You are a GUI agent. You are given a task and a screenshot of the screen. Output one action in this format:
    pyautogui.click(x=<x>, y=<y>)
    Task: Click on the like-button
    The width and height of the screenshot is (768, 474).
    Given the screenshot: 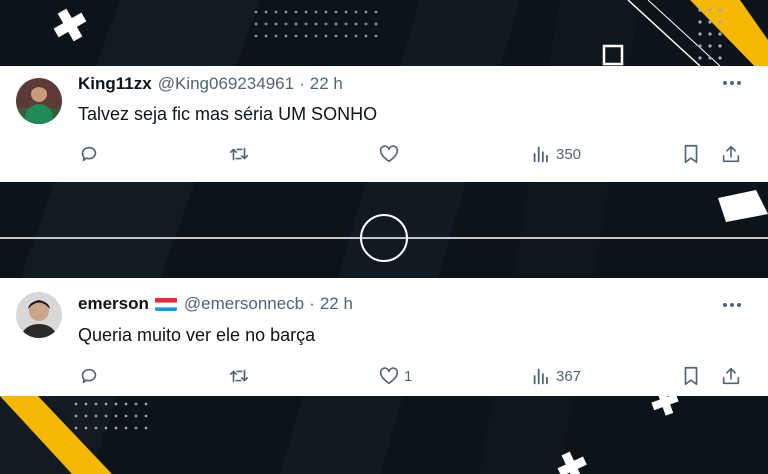 What is the action you would take?
    pyautogui.click(x=391, y=154)
    